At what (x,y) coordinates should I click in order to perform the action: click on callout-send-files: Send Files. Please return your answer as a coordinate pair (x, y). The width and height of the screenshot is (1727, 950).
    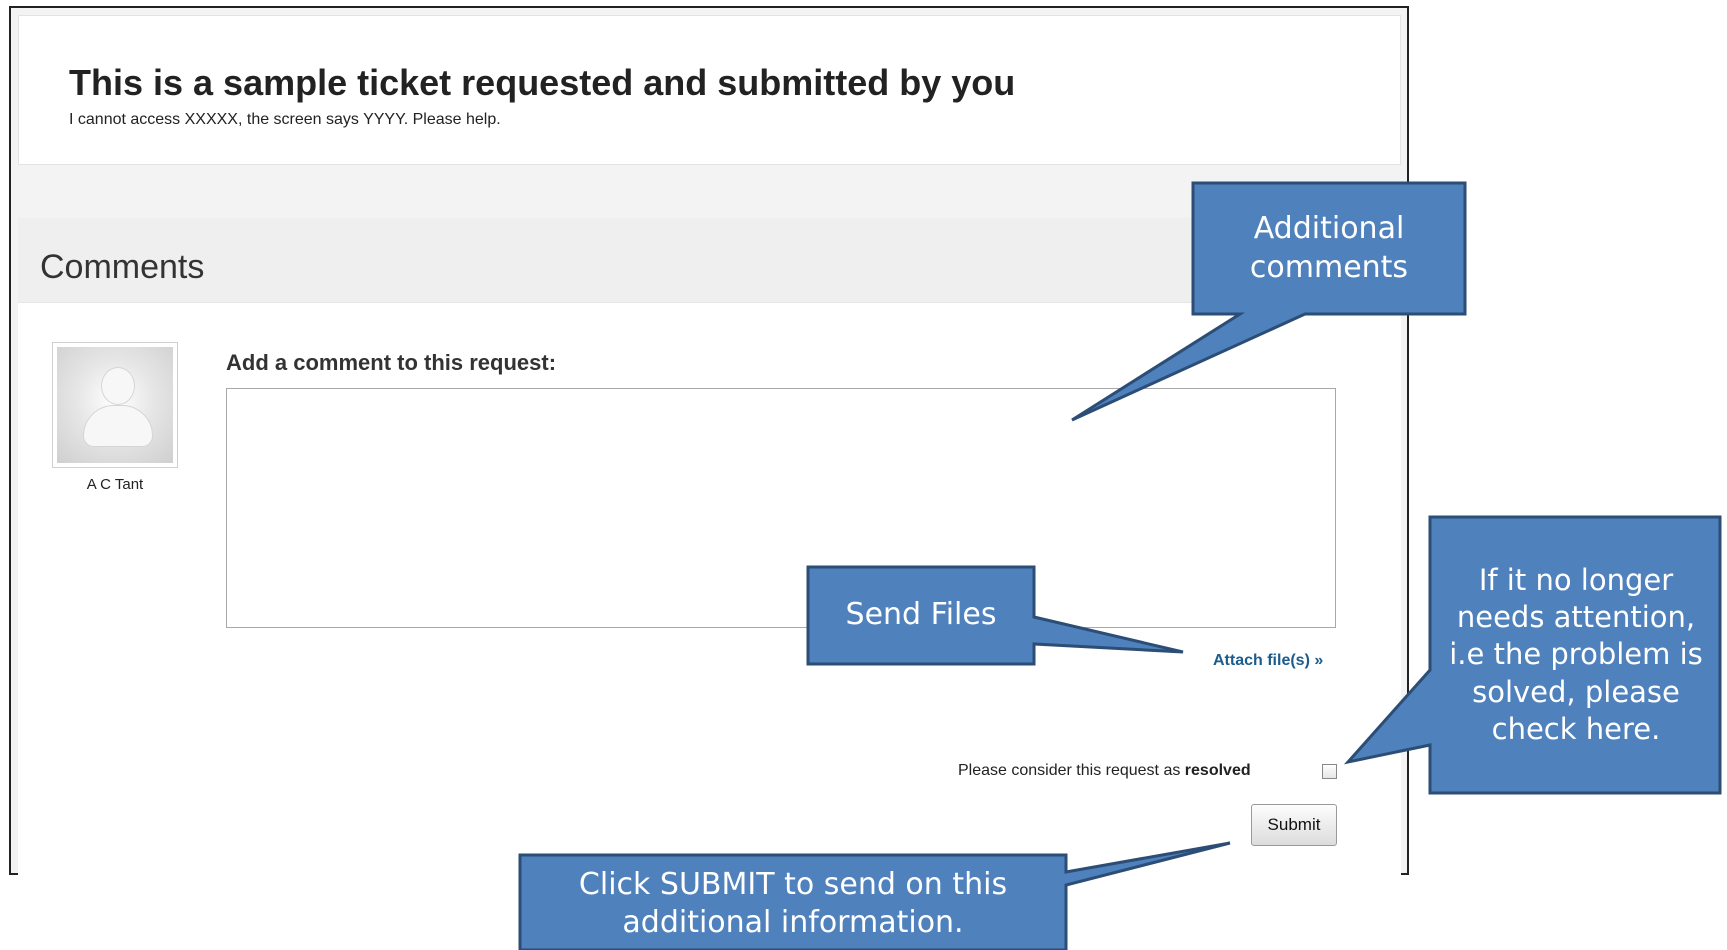
    Looking at the image, I should click on (921, 615).